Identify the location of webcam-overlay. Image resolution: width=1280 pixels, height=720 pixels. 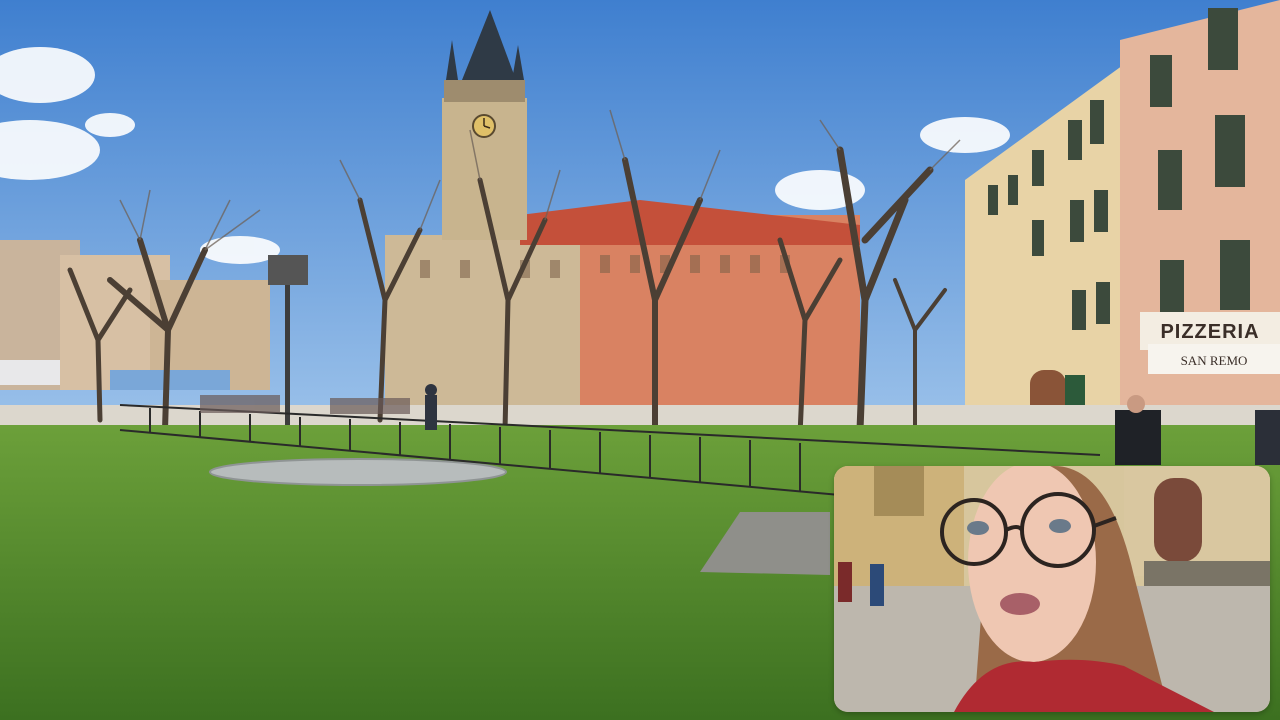
(1052, 589).